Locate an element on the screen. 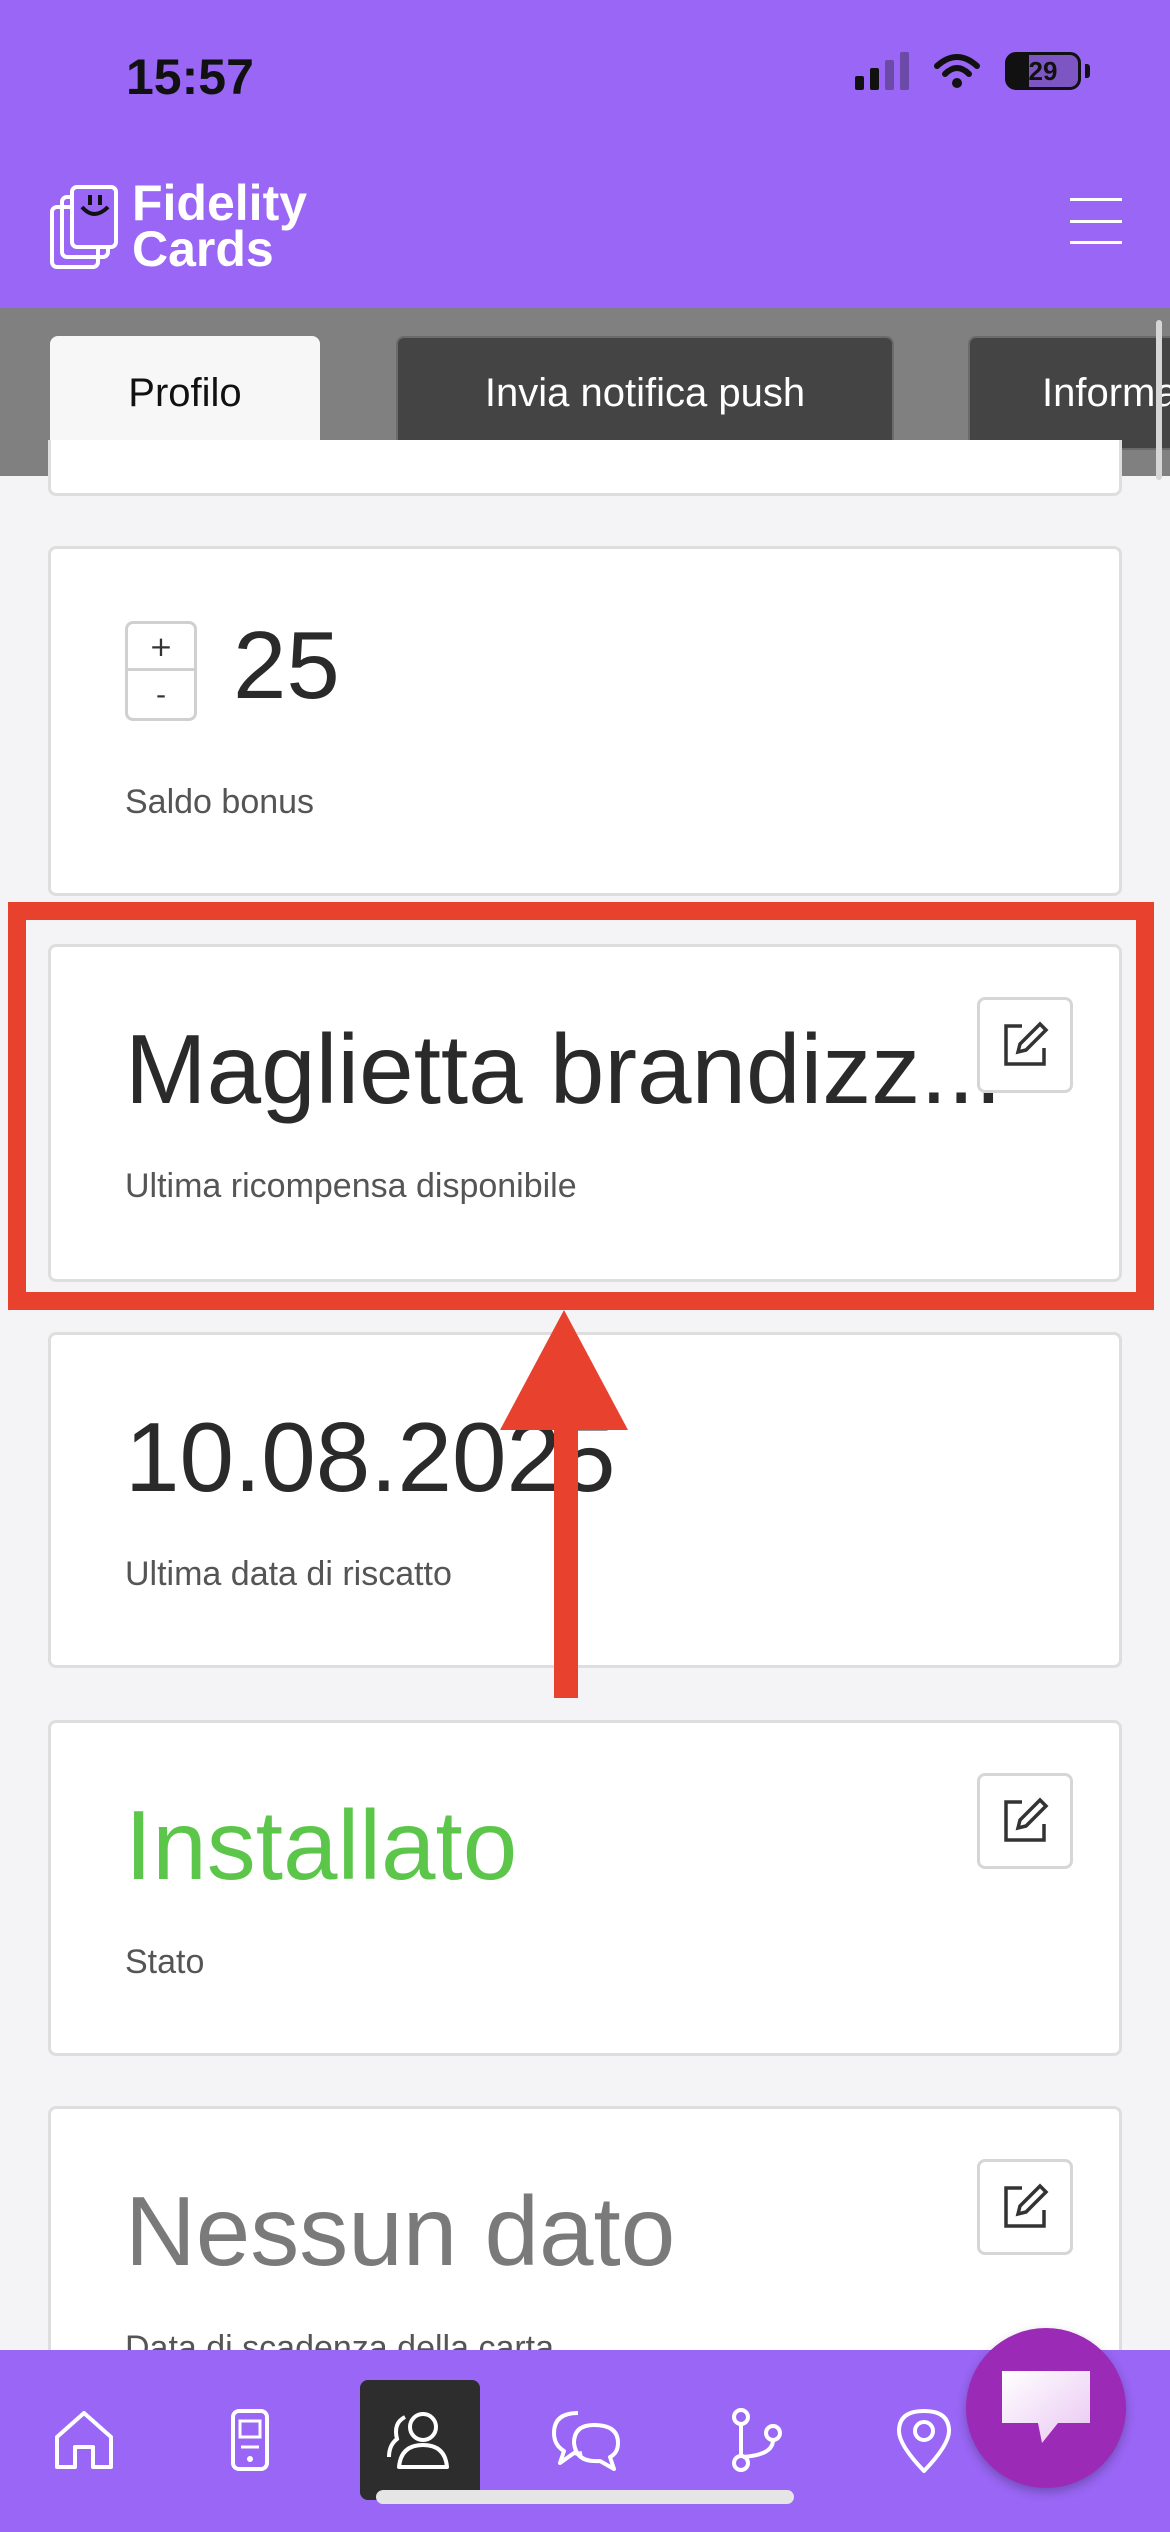 The image size is (1170, 2532). nav-home is located at coordinates (84, 2440).